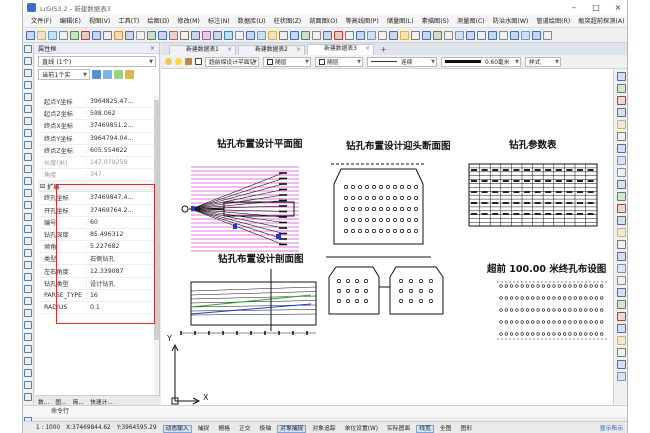 This screenshot has width=650, height=433. I want to click on lineweight-select: 0.60毫米 ▼, so click(481, 61).